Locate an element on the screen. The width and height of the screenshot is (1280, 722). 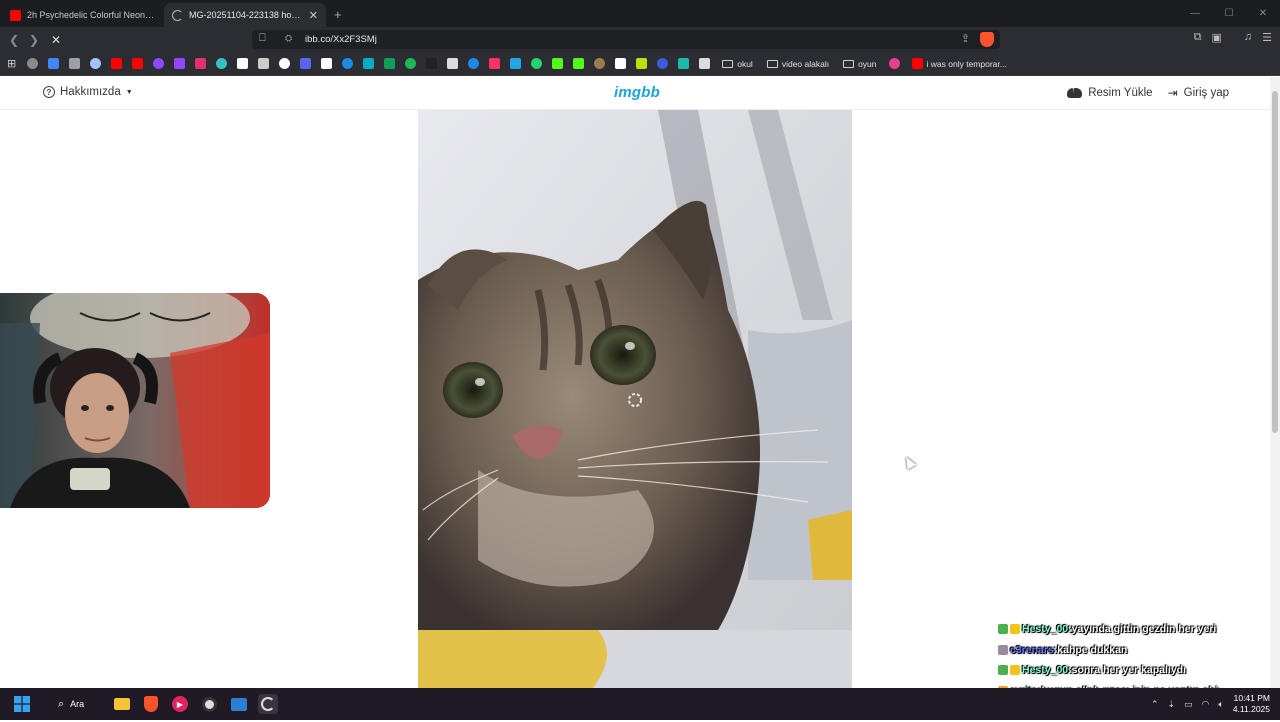
bookmark-folder-okul: okul is located at coordinates (737, 64).